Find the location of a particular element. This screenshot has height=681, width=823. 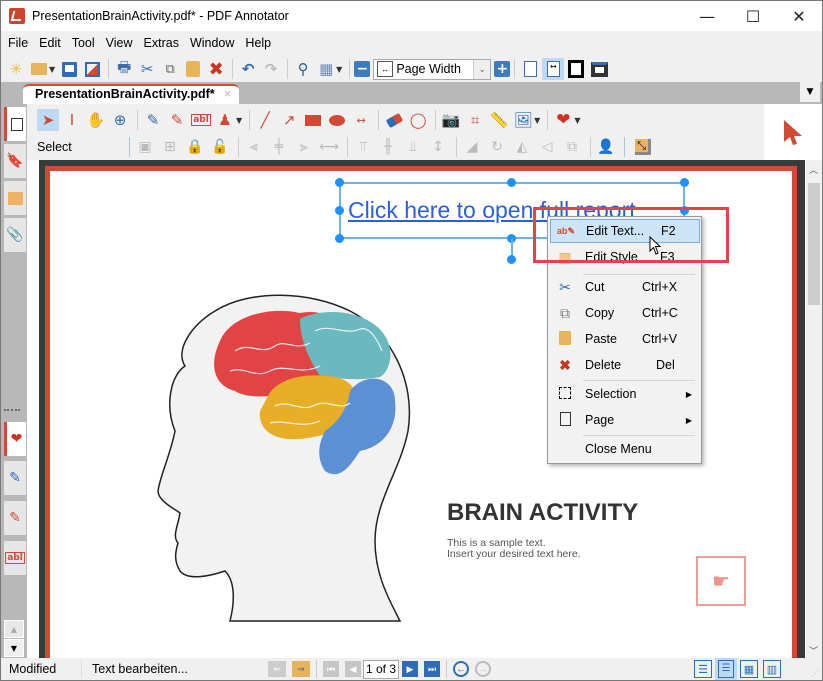

scroll-up-icon: ︿ is located at coordinates (813, 169).